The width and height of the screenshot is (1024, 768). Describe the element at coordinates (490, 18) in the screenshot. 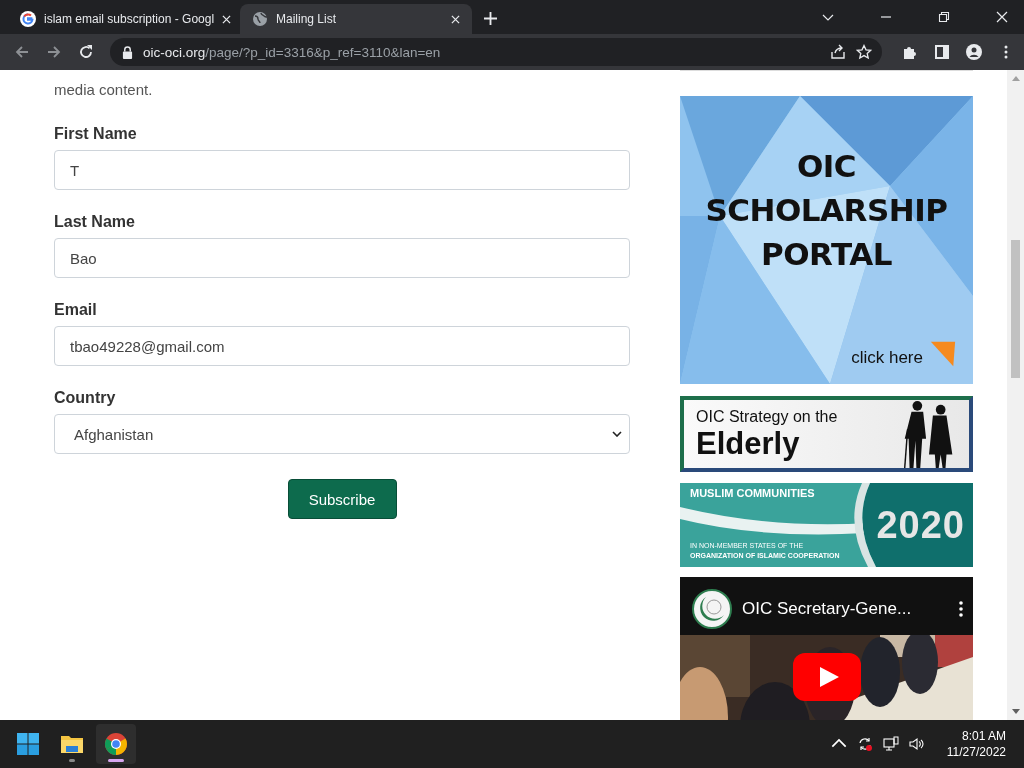

I see `new-tab-icon` at that location.